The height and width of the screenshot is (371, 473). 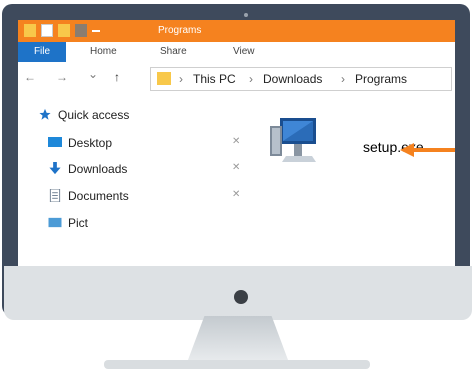 I want to click on monitor-stand-base, so click(x=237, y=364).